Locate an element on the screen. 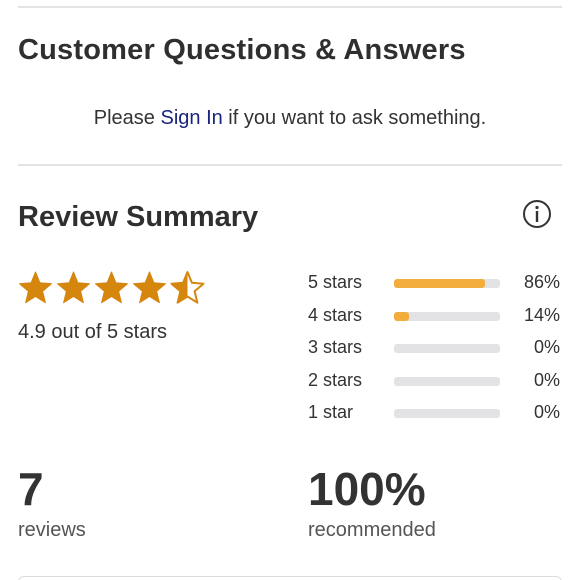  review-summary-title: Review Summary is located at coordinates (138, 217).